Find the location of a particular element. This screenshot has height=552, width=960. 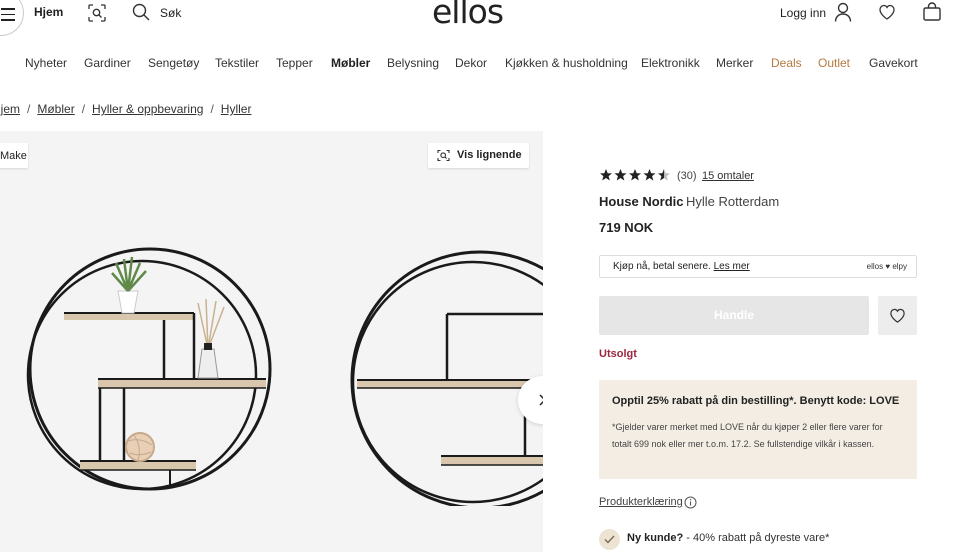

rating-stars-icon is located at coordinates (635, 175).